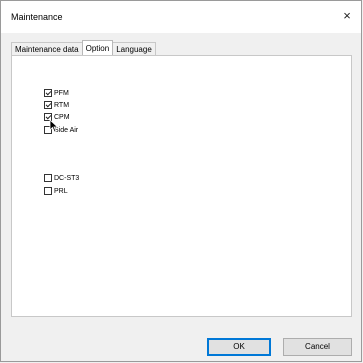  I want to click on checkbox-rtm: RTM, so click(56, 105).